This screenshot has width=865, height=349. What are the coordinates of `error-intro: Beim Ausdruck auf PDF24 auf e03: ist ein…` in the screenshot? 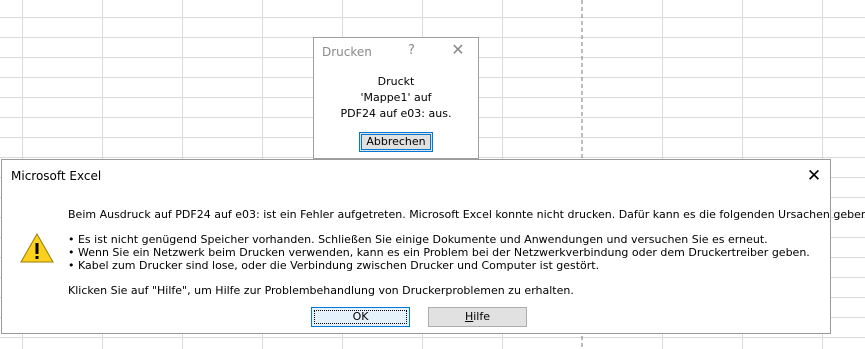 It's located at (466, 214).